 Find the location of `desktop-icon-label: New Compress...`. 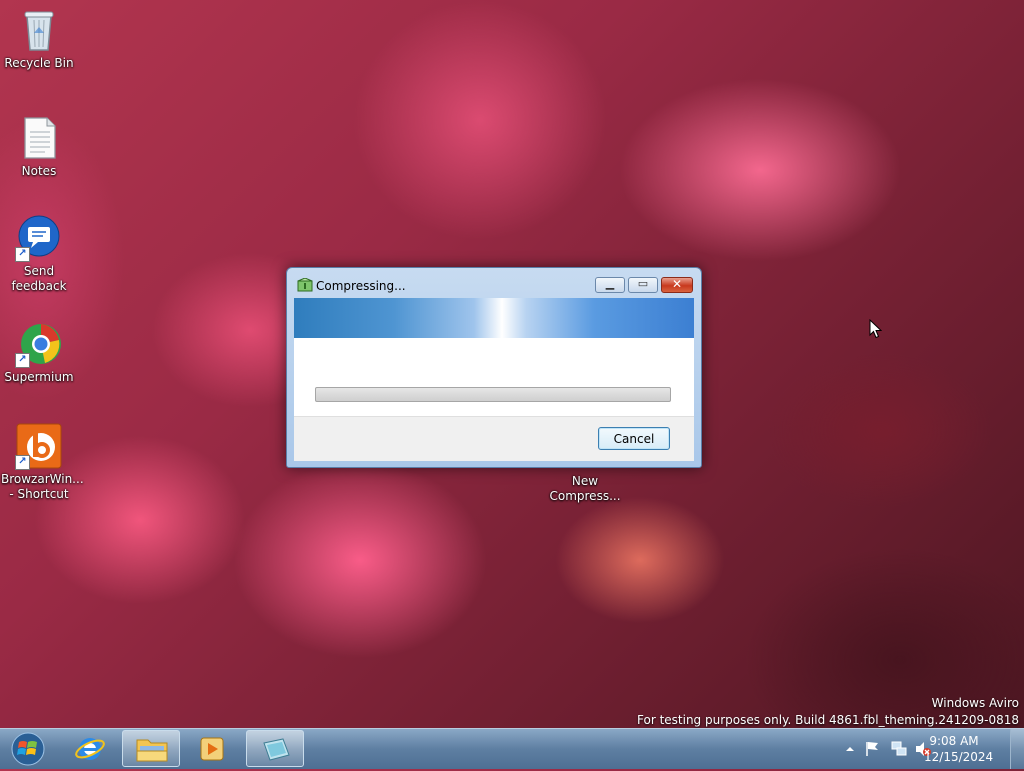

desktop-icon-label: New Compress... is located at coordinates (585, 488).